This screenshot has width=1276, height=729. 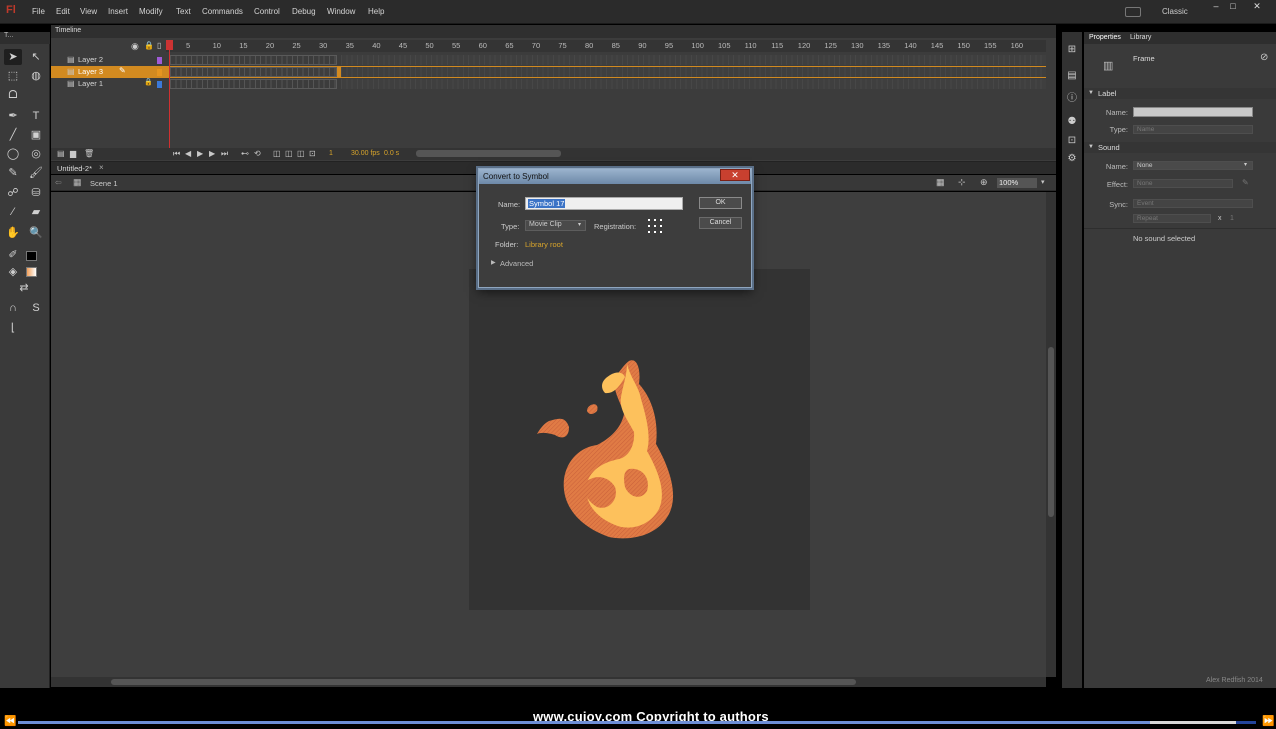 What do you see at coordinates (483, 682) in the screenshot?
I see `horizontal-scroll-thumb` at bounding box center [483, 682].